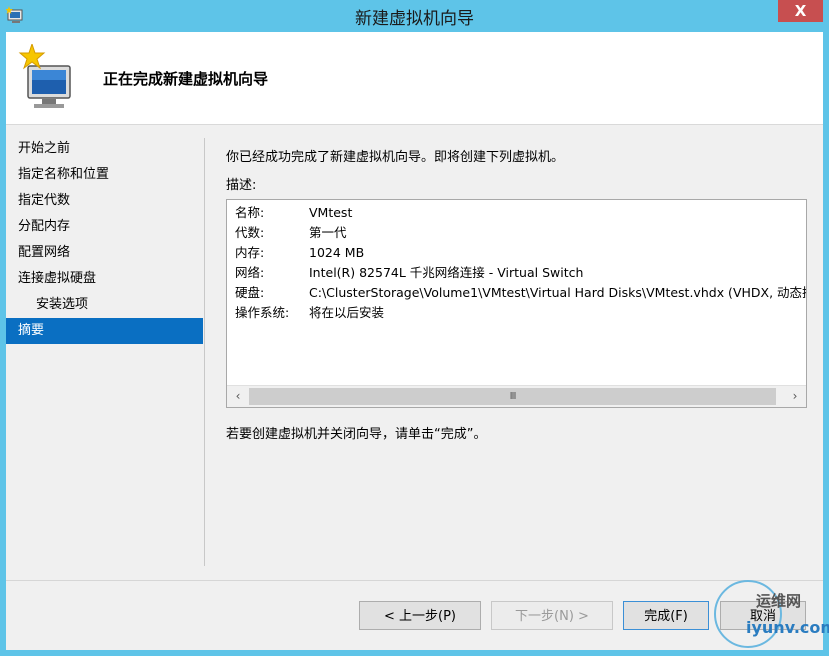 The width and height of the screenshot is (829, 656). What do you see at coordinates (395, 157) in the screenshot?
I see `intro-text: 你已经成功完成了新建虚拟机向导。即将创建下列虚拟机。` at bounding box center [395, 157].